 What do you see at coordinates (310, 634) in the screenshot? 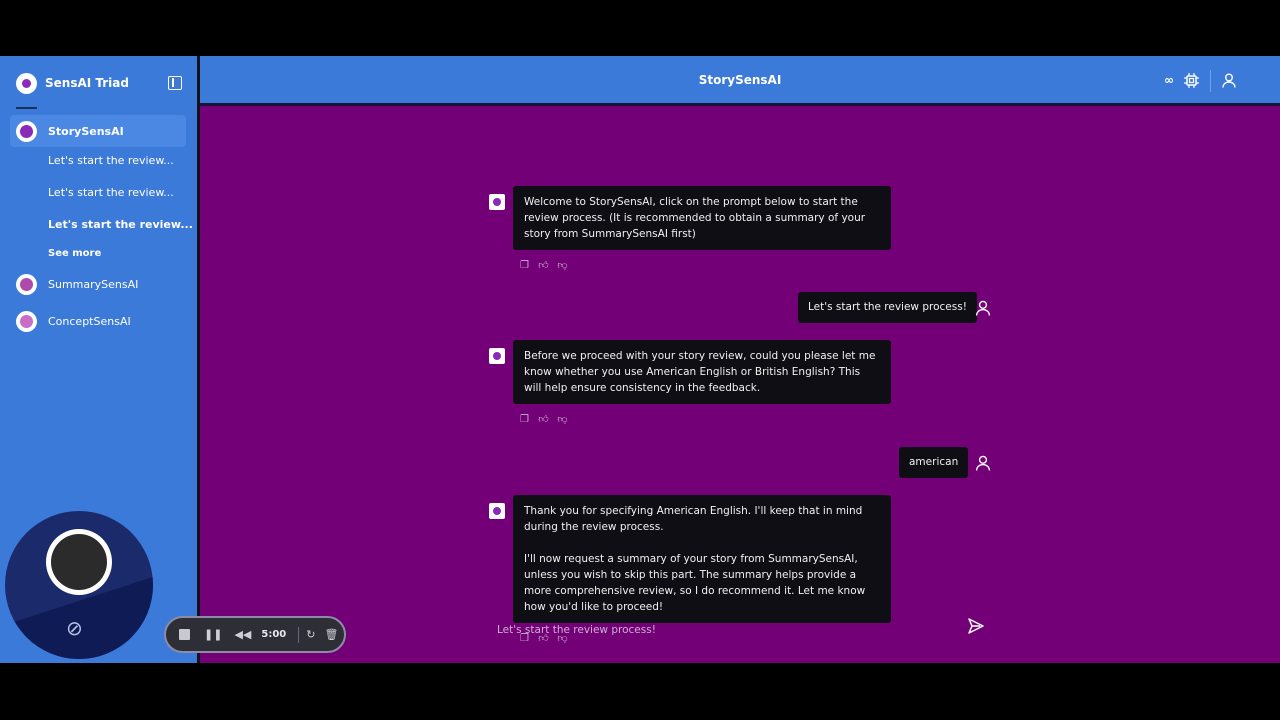
I see `restart-icon: ↻` at bounding box center [310, 634].